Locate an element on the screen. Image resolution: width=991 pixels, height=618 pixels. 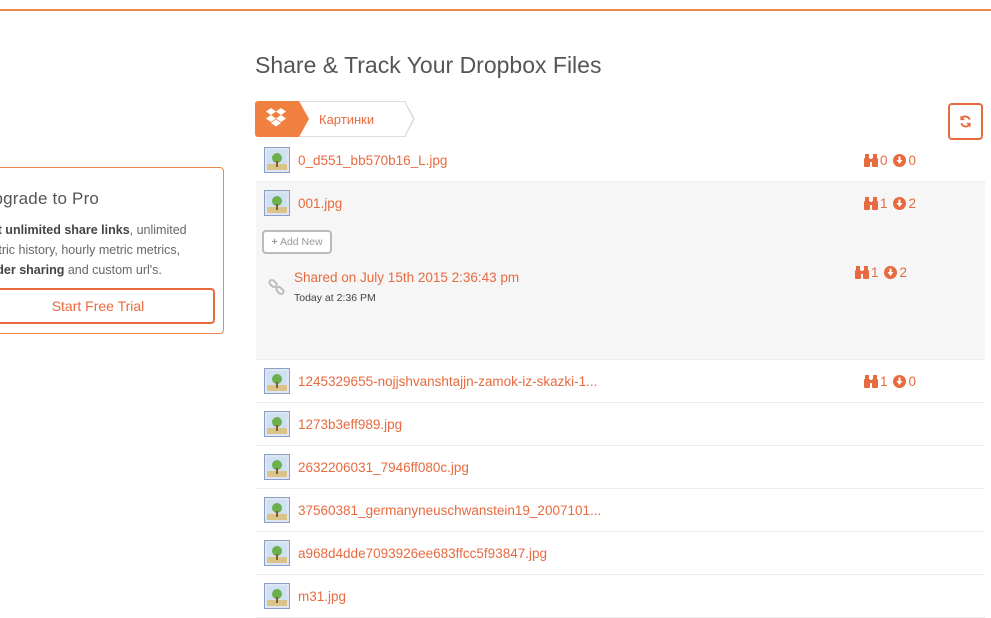
file-row: 2632206031_7946ff080c.jpg is located at coordinates (620, 467).